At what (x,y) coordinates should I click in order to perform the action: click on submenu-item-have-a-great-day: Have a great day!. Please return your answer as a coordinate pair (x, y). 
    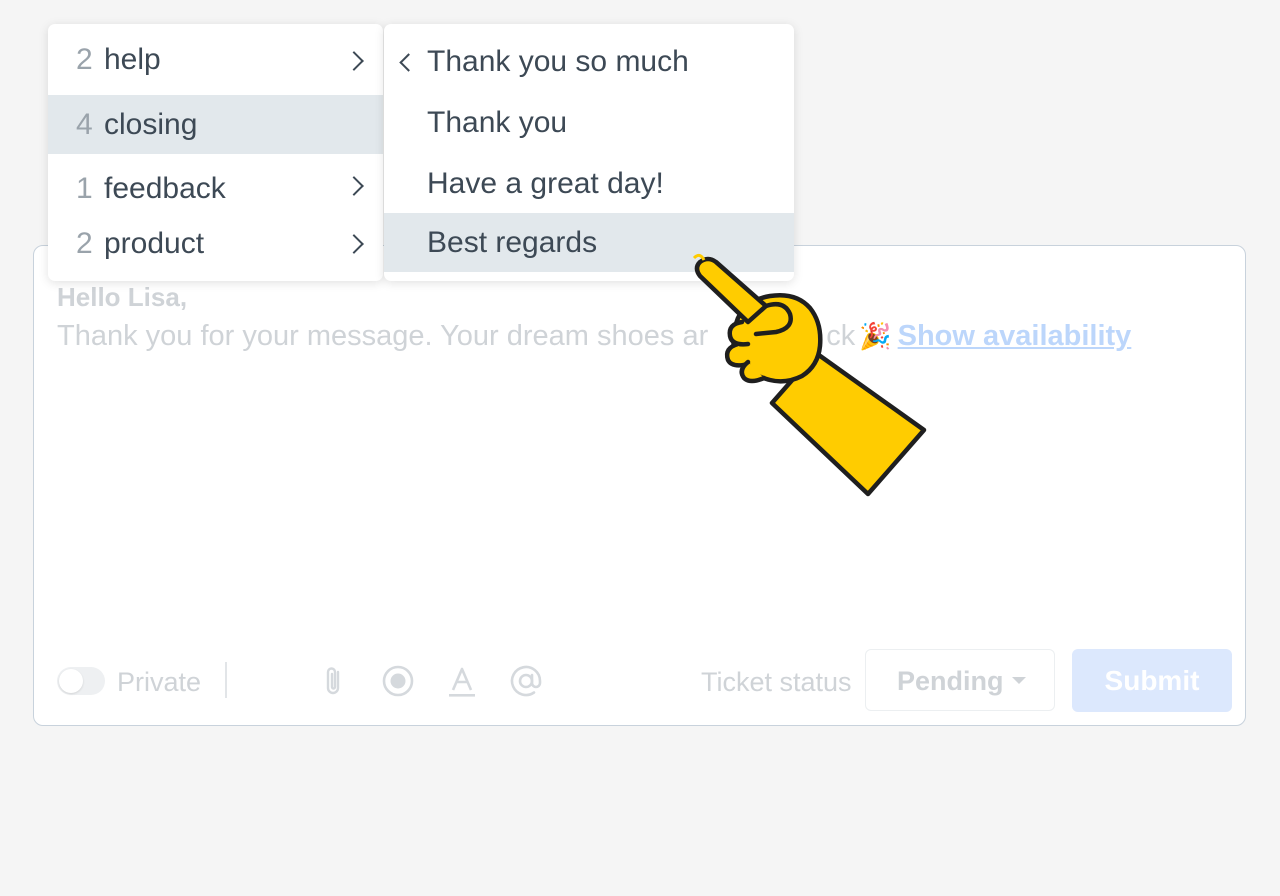
    Looking at the image, I should click on (589, 184).